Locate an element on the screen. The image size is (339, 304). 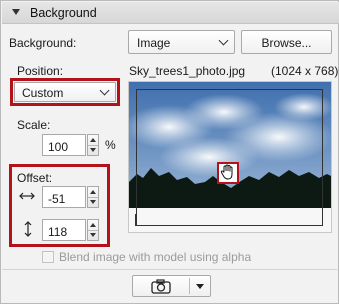
section-header: Background is located at coordinates (170, 13).